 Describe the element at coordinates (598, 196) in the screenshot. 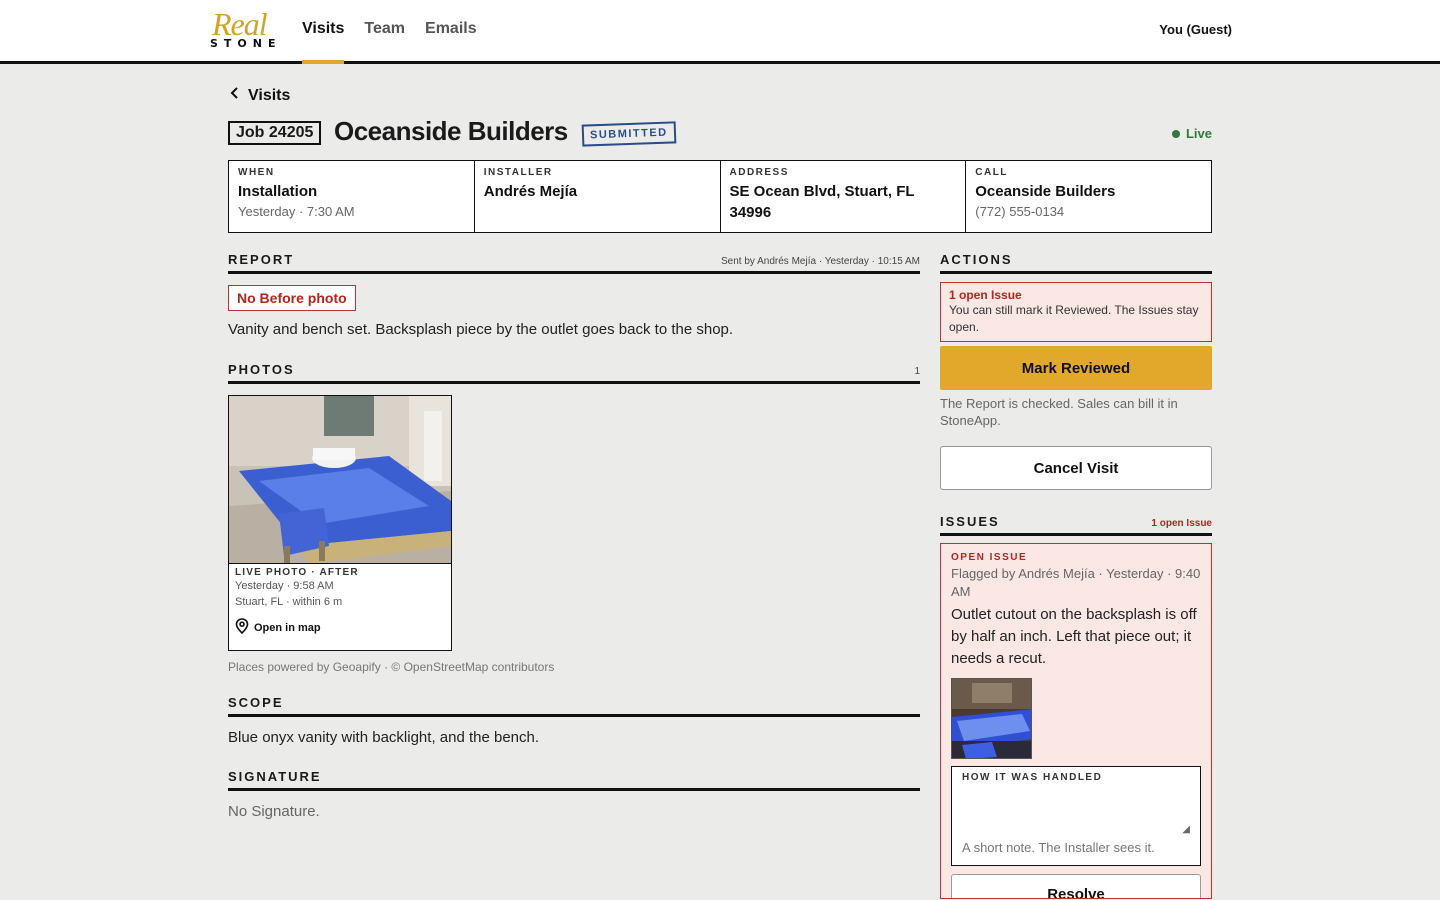

I see `info-installer: INSTALLER Andrés Mejía` at that location.